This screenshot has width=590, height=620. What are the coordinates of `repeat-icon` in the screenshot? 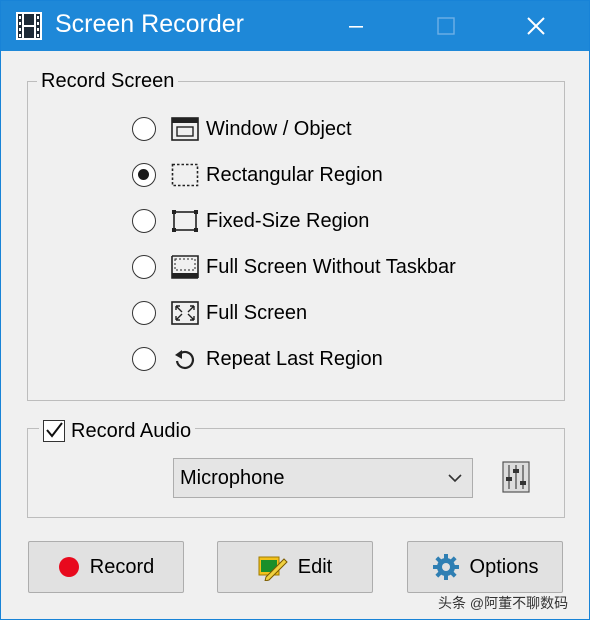 It's located at (185, 359).